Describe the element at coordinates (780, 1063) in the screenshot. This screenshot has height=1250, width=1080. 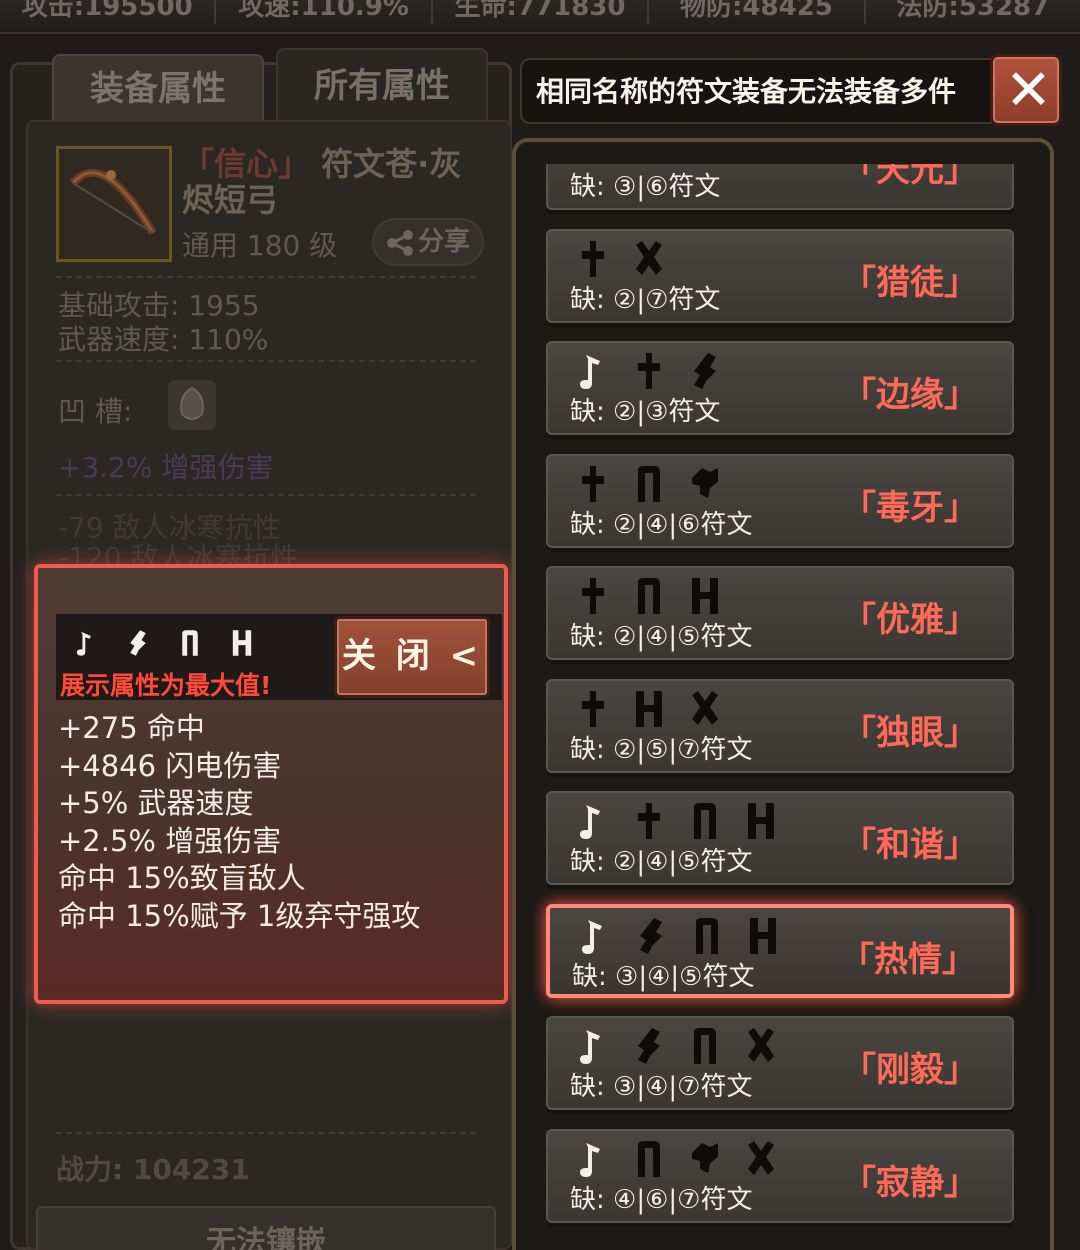
I see `rune-set-item: 缺: ③|④|⑦符文 「刚毅」` at that location.